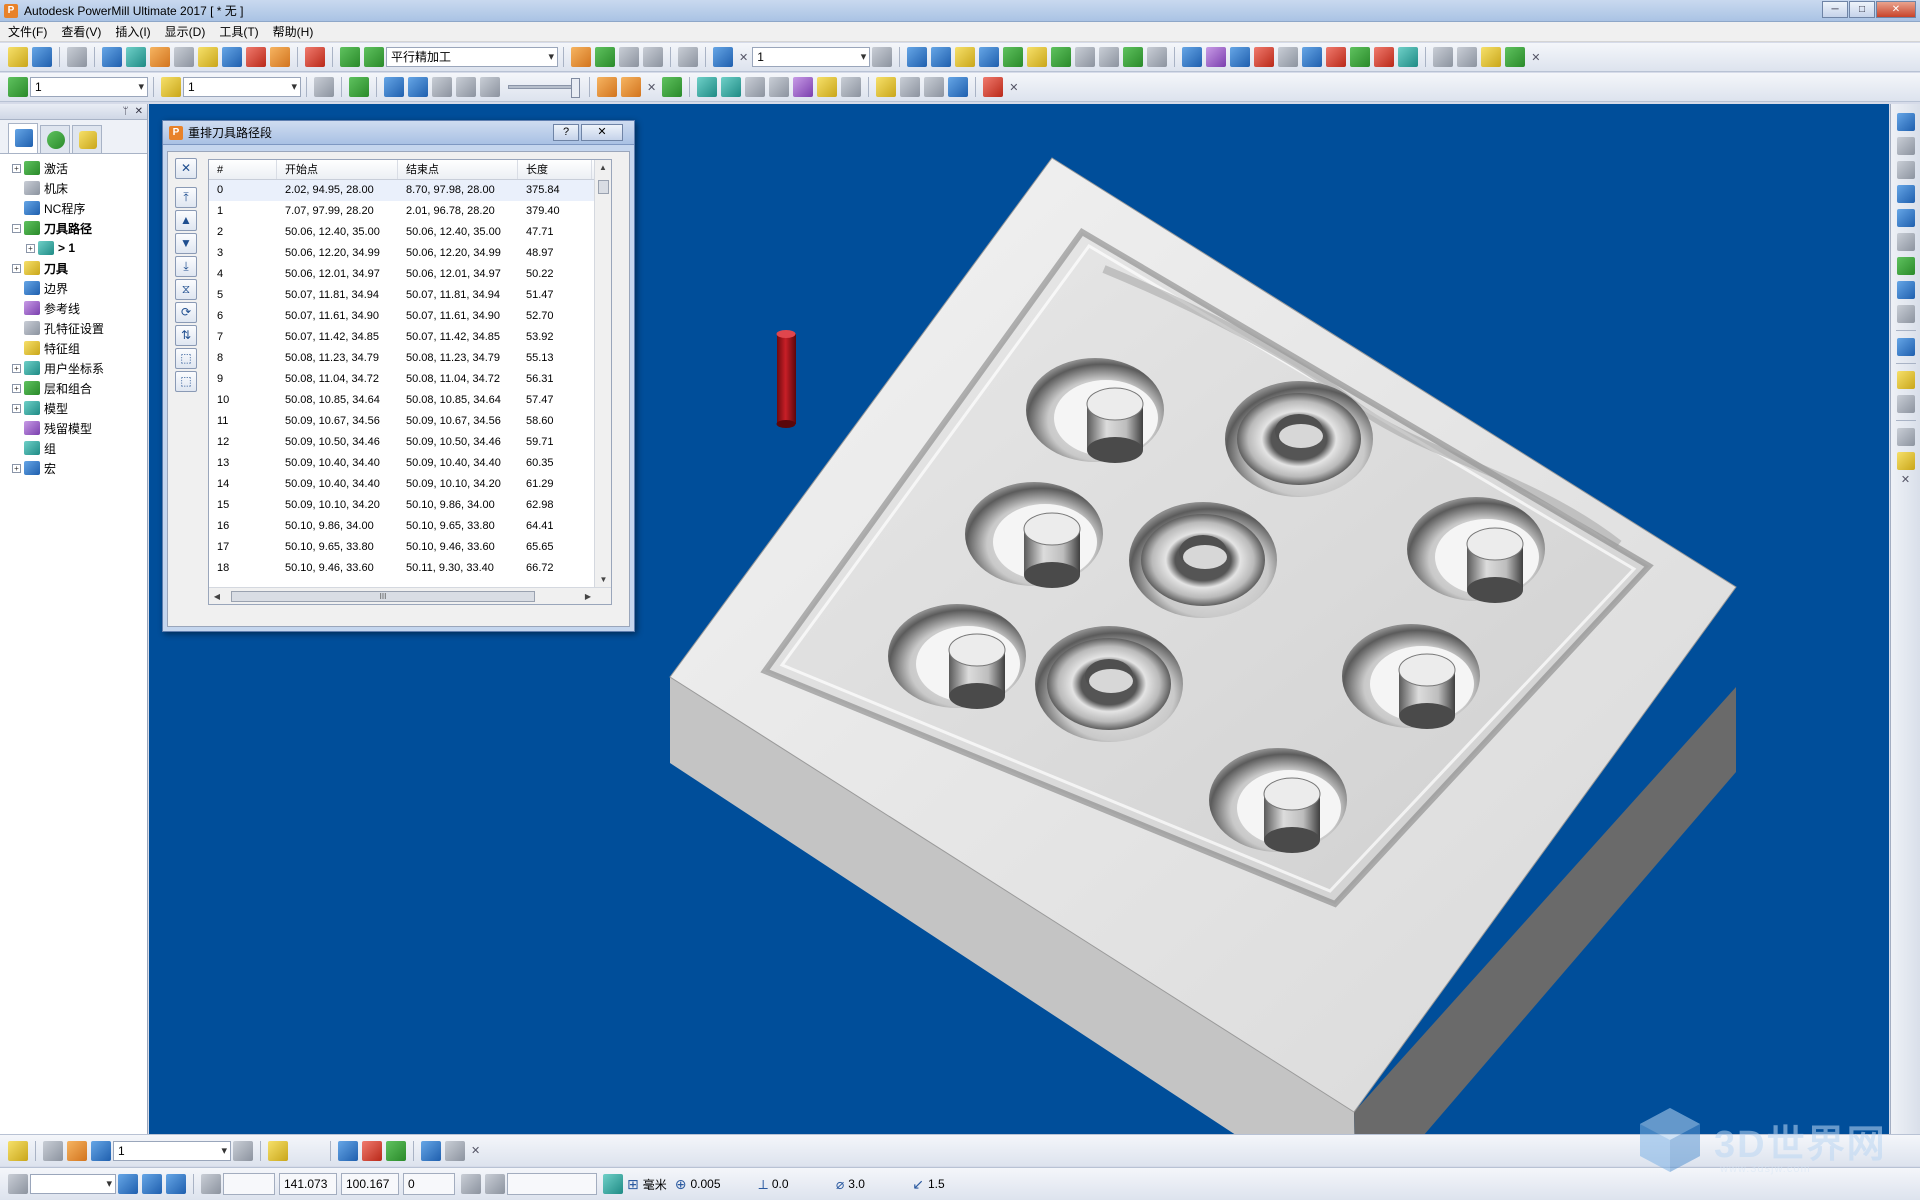  What do you see at coordinates (779, 87) in the screenshot?
I see `no-shade-icon` at bounding box center [779, 87].